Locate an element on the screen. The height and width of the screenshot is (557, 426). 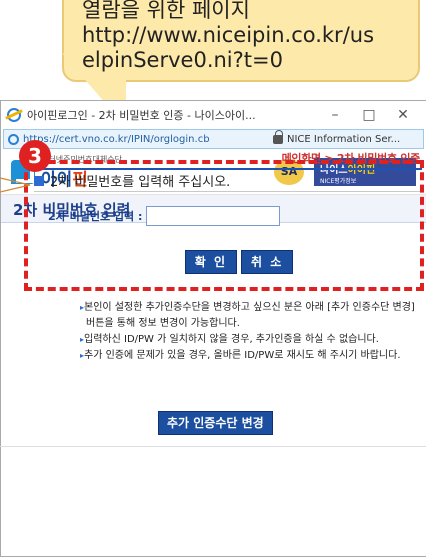
step-badge: 3 is located at coordinates (35, 156).